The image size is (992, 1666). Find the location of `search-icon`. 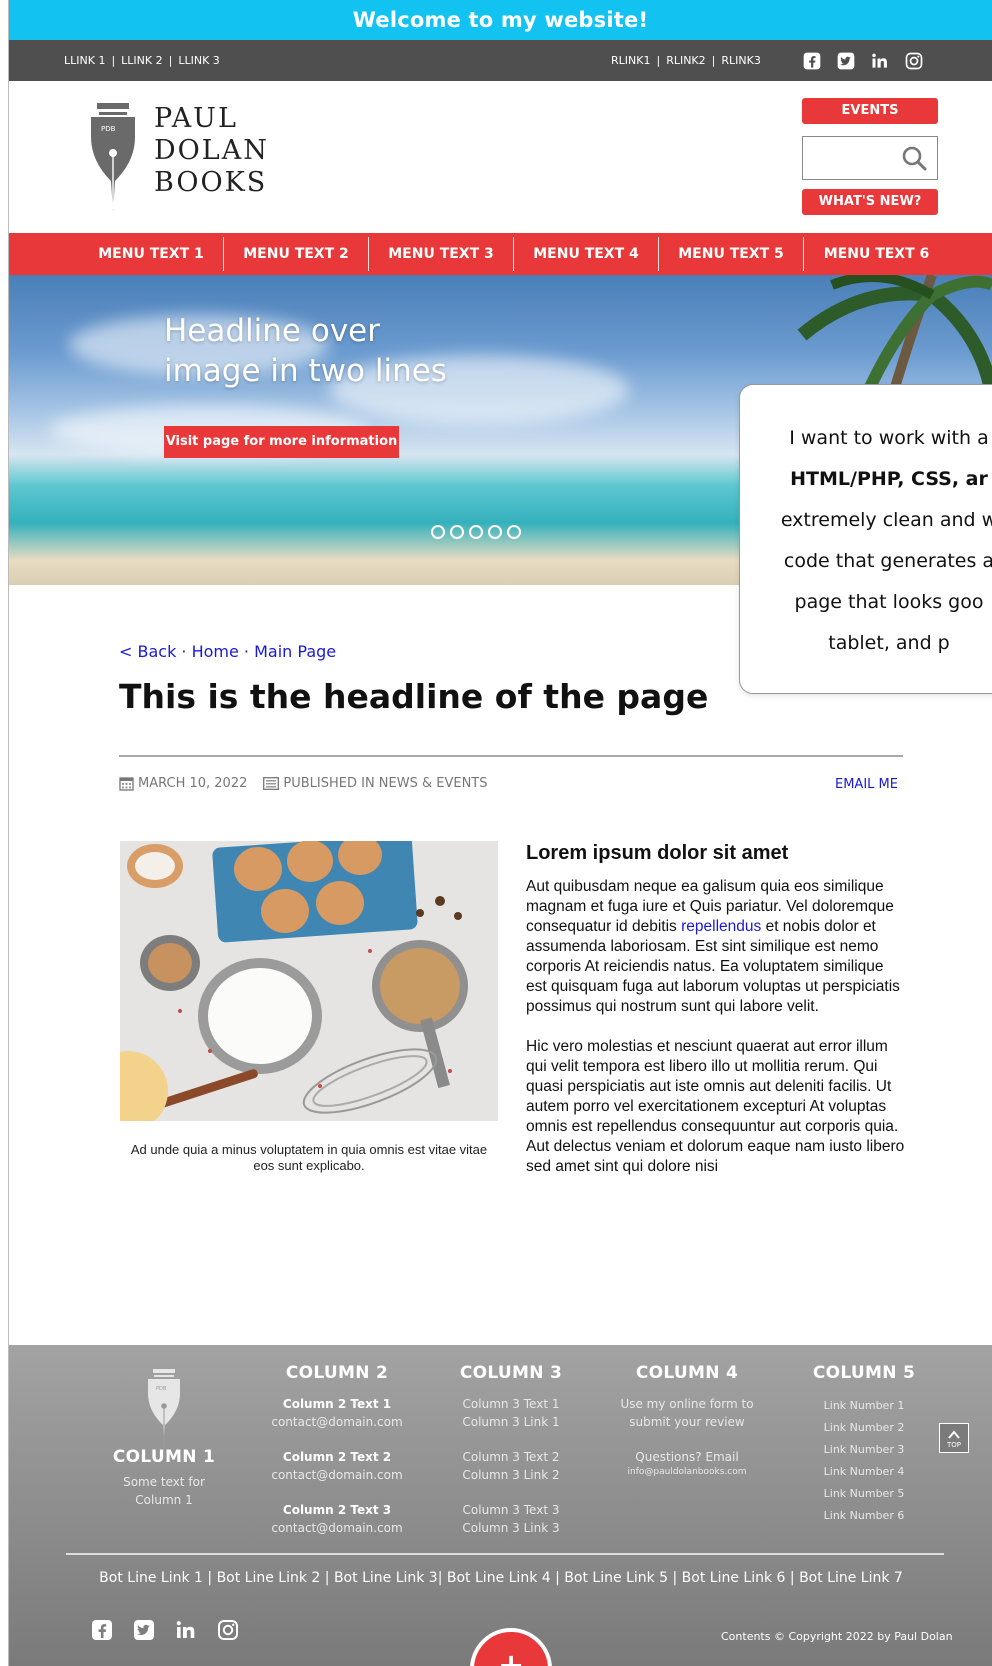

search-icon is located at coordinates (914, 158).